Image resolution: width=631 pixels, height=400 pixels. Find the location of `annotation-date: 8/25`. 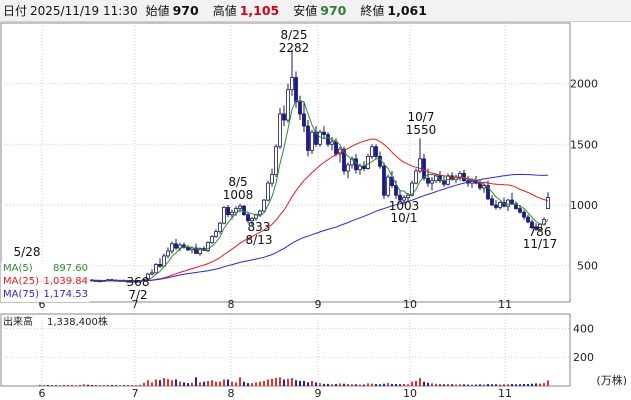

annotation-date: 8/25 is located at coordinates (294, 35).